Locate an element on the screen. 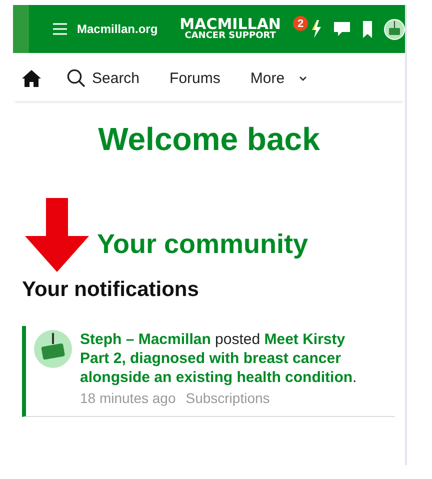 Image resolution: width=432 pixels, height=479 pixels. avatar-icon is located at coordinates (394, 29).